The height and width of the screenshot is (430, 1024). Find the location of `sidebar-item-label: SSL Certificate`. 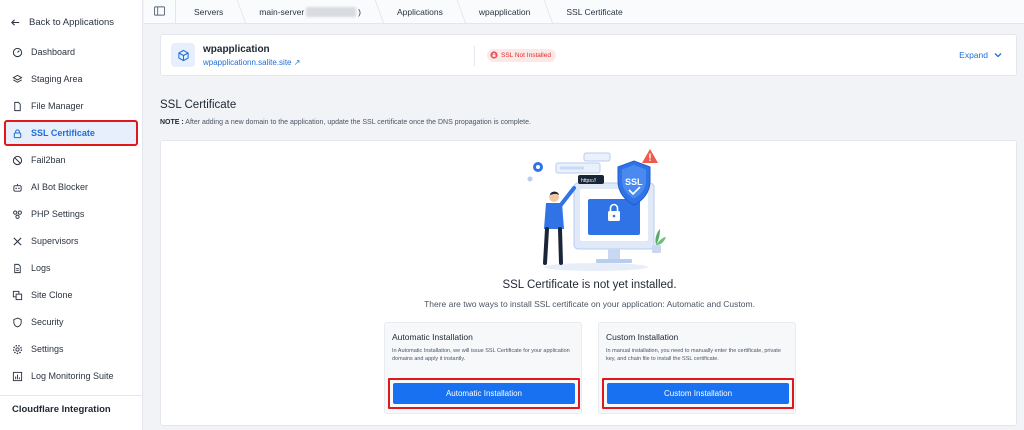

sidebar-item-label: SSL Certificate is located at coordinates (63, 133).